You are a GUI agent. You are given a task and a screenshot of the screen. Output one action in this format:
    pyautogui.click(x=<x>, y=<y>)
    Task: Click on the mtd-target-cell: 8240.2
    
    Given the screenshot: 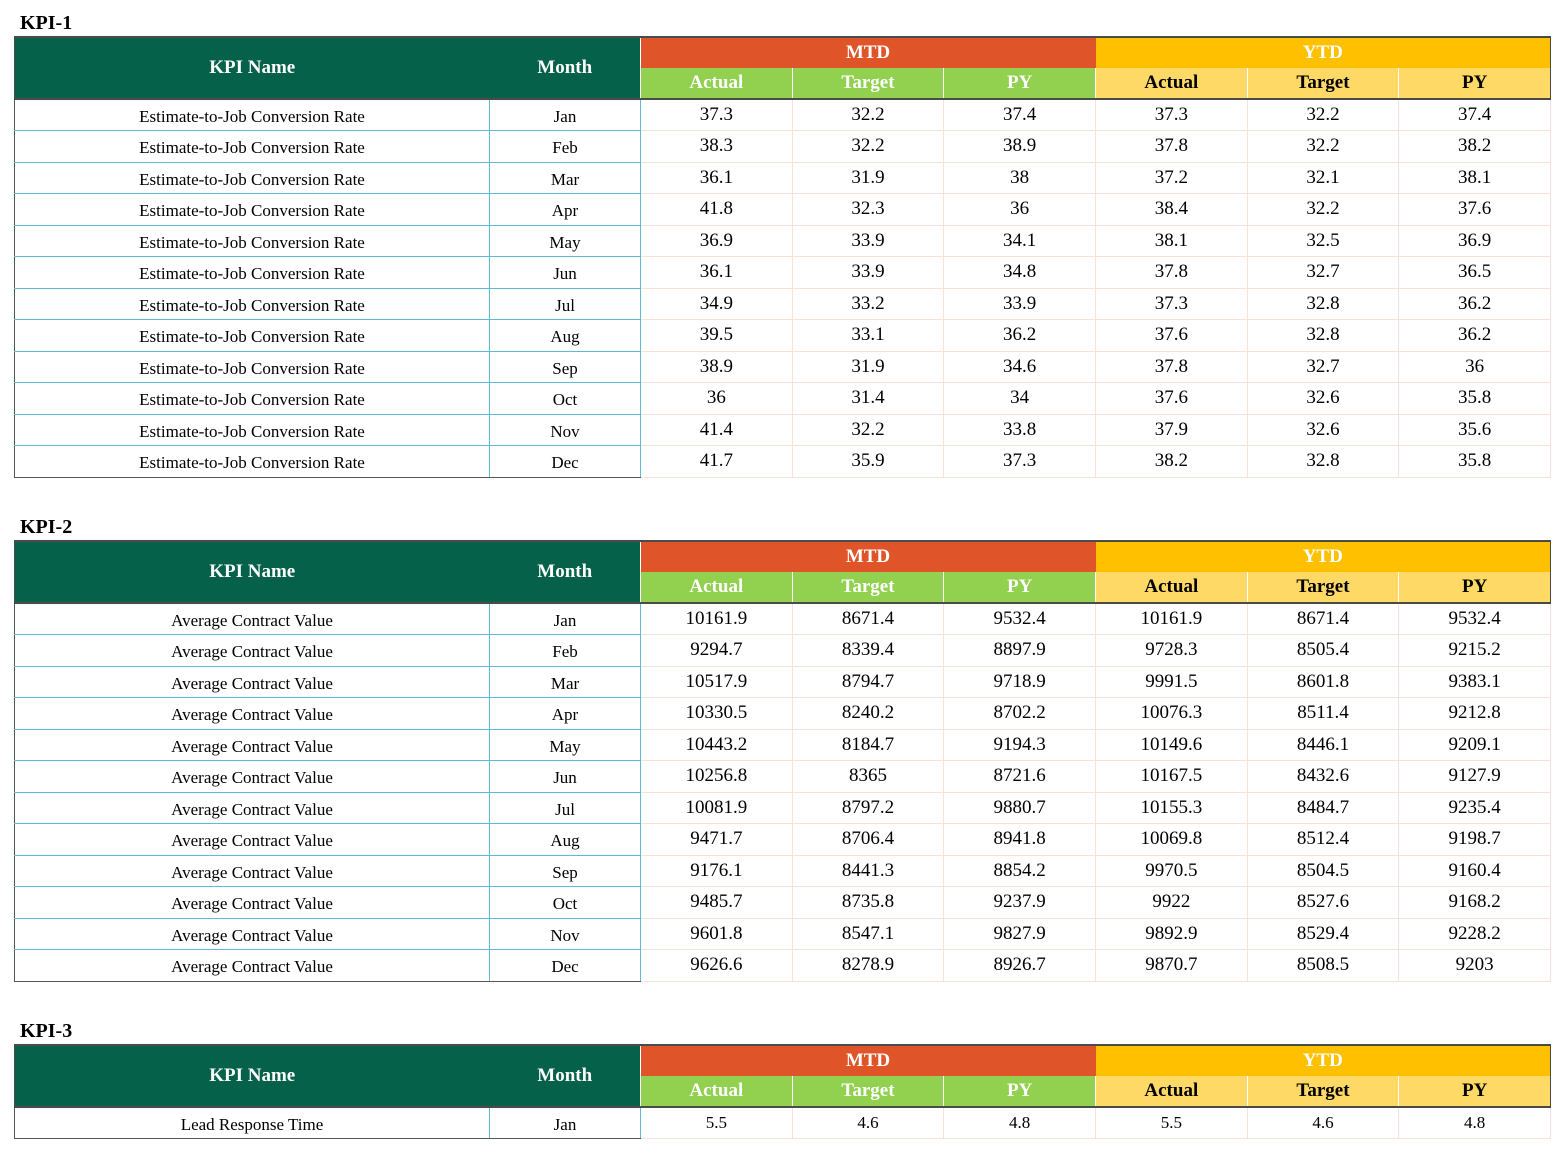 What is the action you would take?
    pyautogui.click(x=868, y=713)
    